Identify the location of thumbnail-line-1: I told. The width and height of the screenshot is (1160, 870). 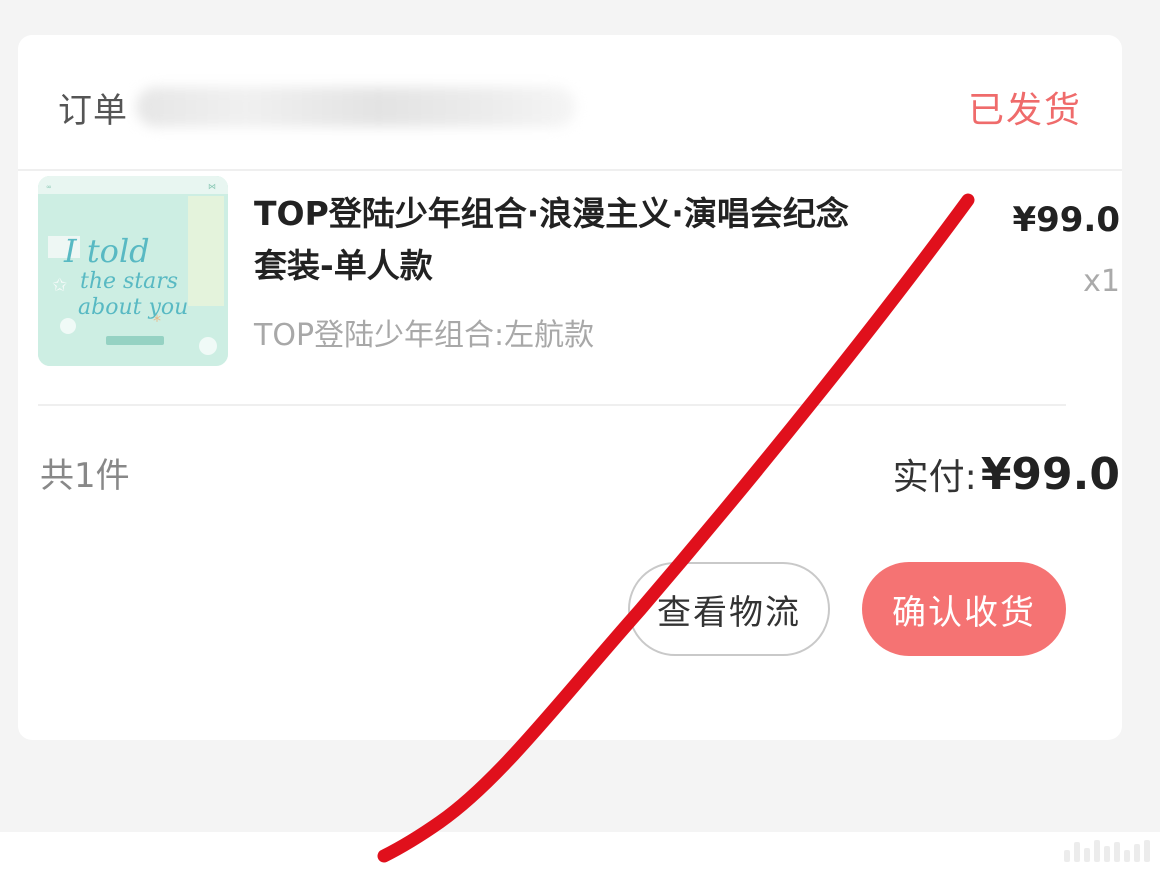
(106, 251).